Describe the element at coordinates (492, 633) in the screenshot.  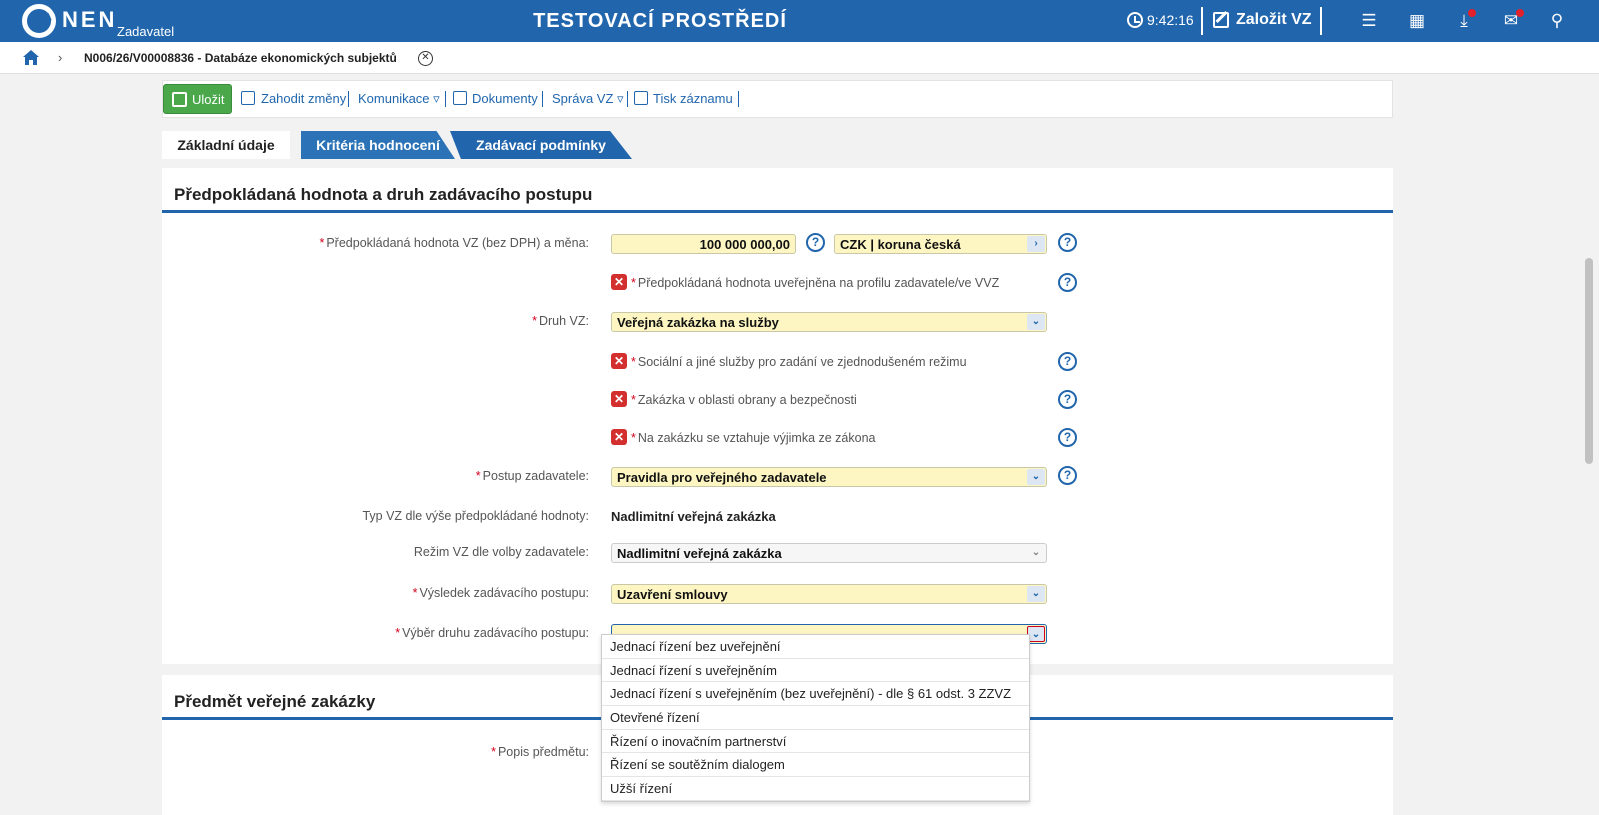
I see `procedure-choice-label: * Výběr druhu zadávacího postupu:` at that location.